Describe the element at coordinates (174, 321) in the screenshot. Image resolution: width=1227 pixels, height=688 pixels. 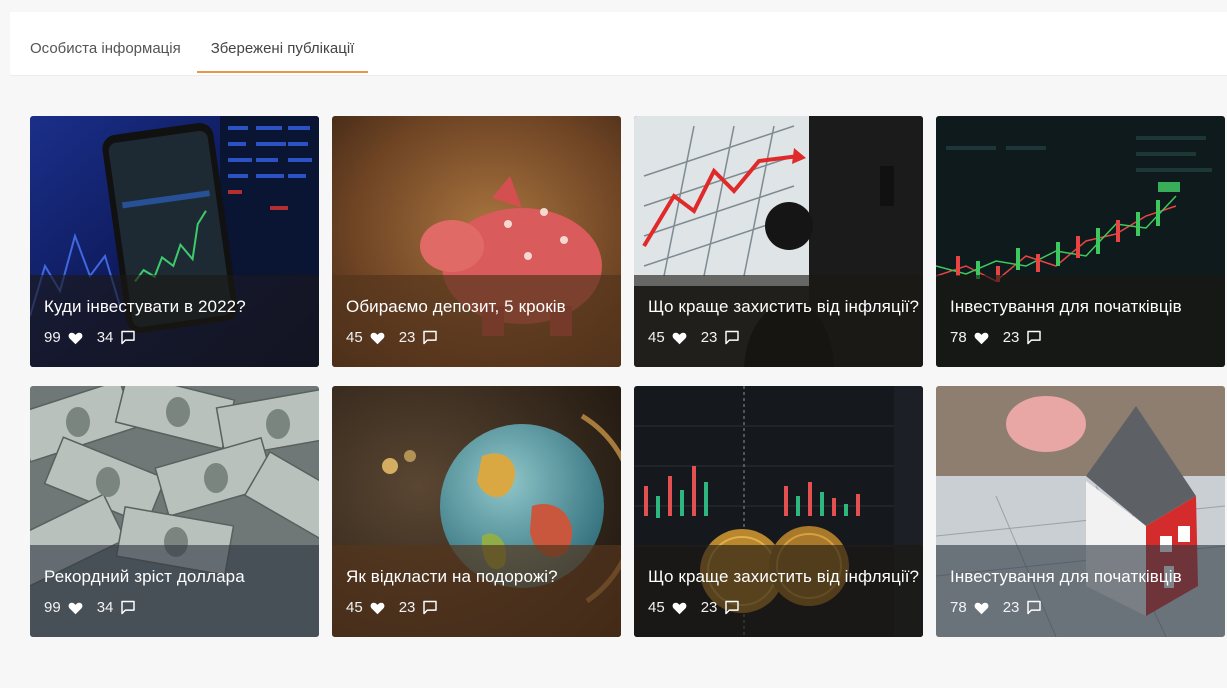
I see `post-overlay: Куди інвестувати в 2022? 99 34` at that location.